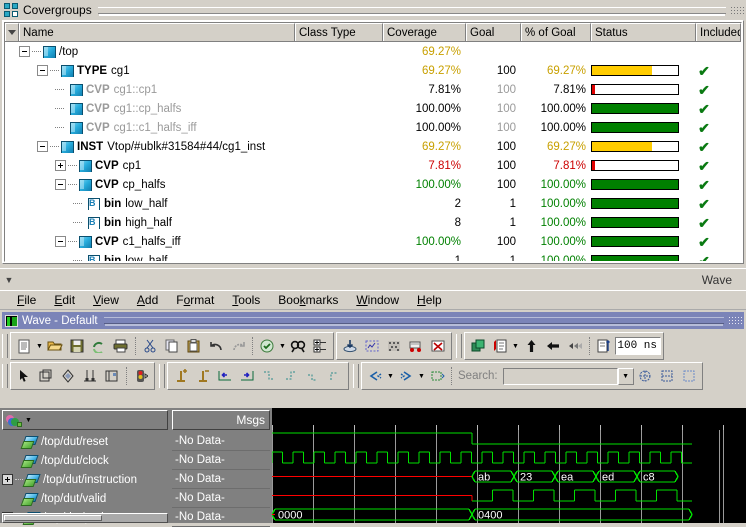 This screenshot has width=746, height=527. What do you see at coordinates (373, 127) in the screenshot?
I see `table-row: CVP cg1::c1_halfs_iff 100.00% 100 100.00% ✔` at bounding box center [373, 127].